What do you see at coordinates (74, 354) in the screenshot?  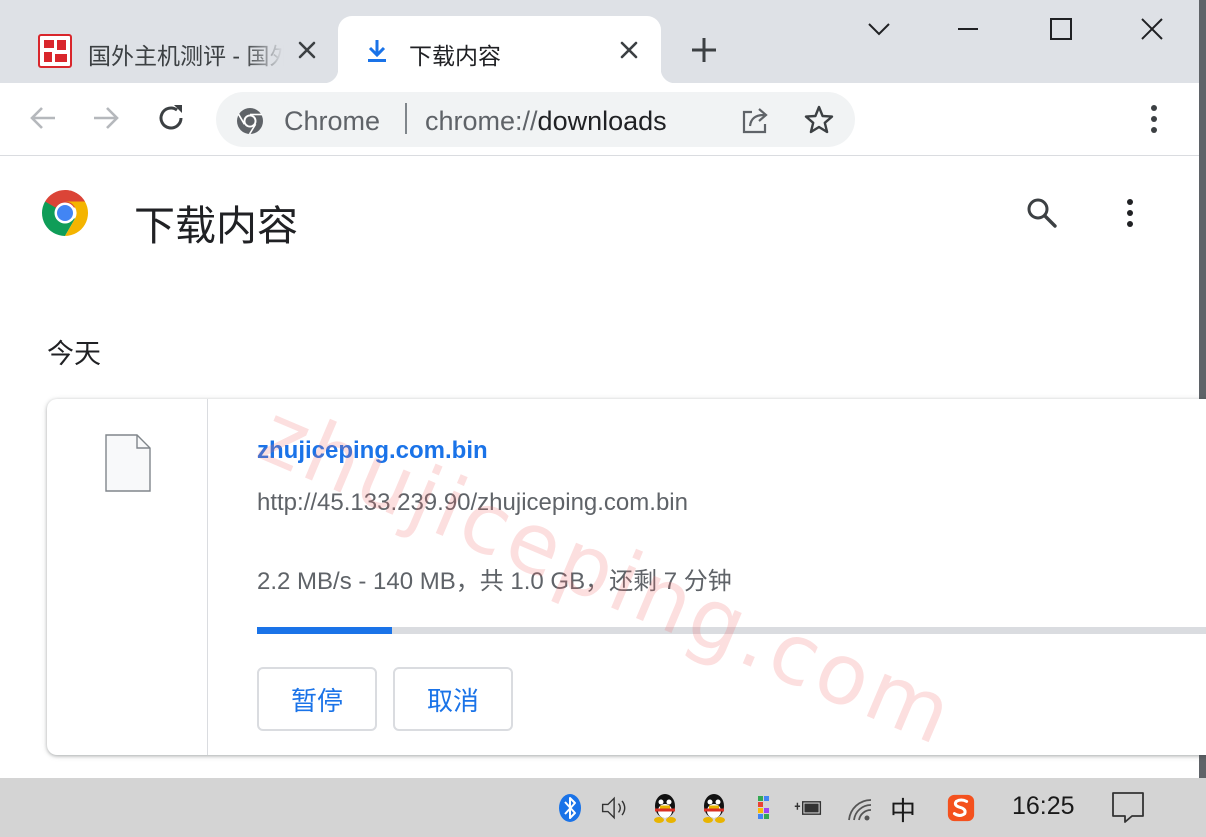 I see `date-section-header: 今天` at bounding box center [74, 354].